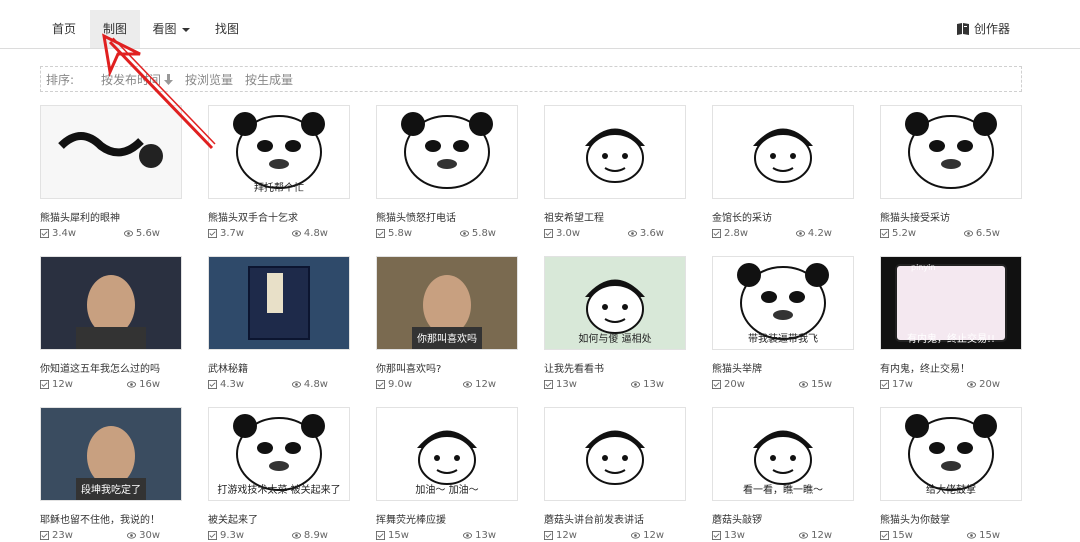 The height and width of the screenshot is (542, 1080). I want to click on meme-stats: 15w 15w, so click(940, 535).